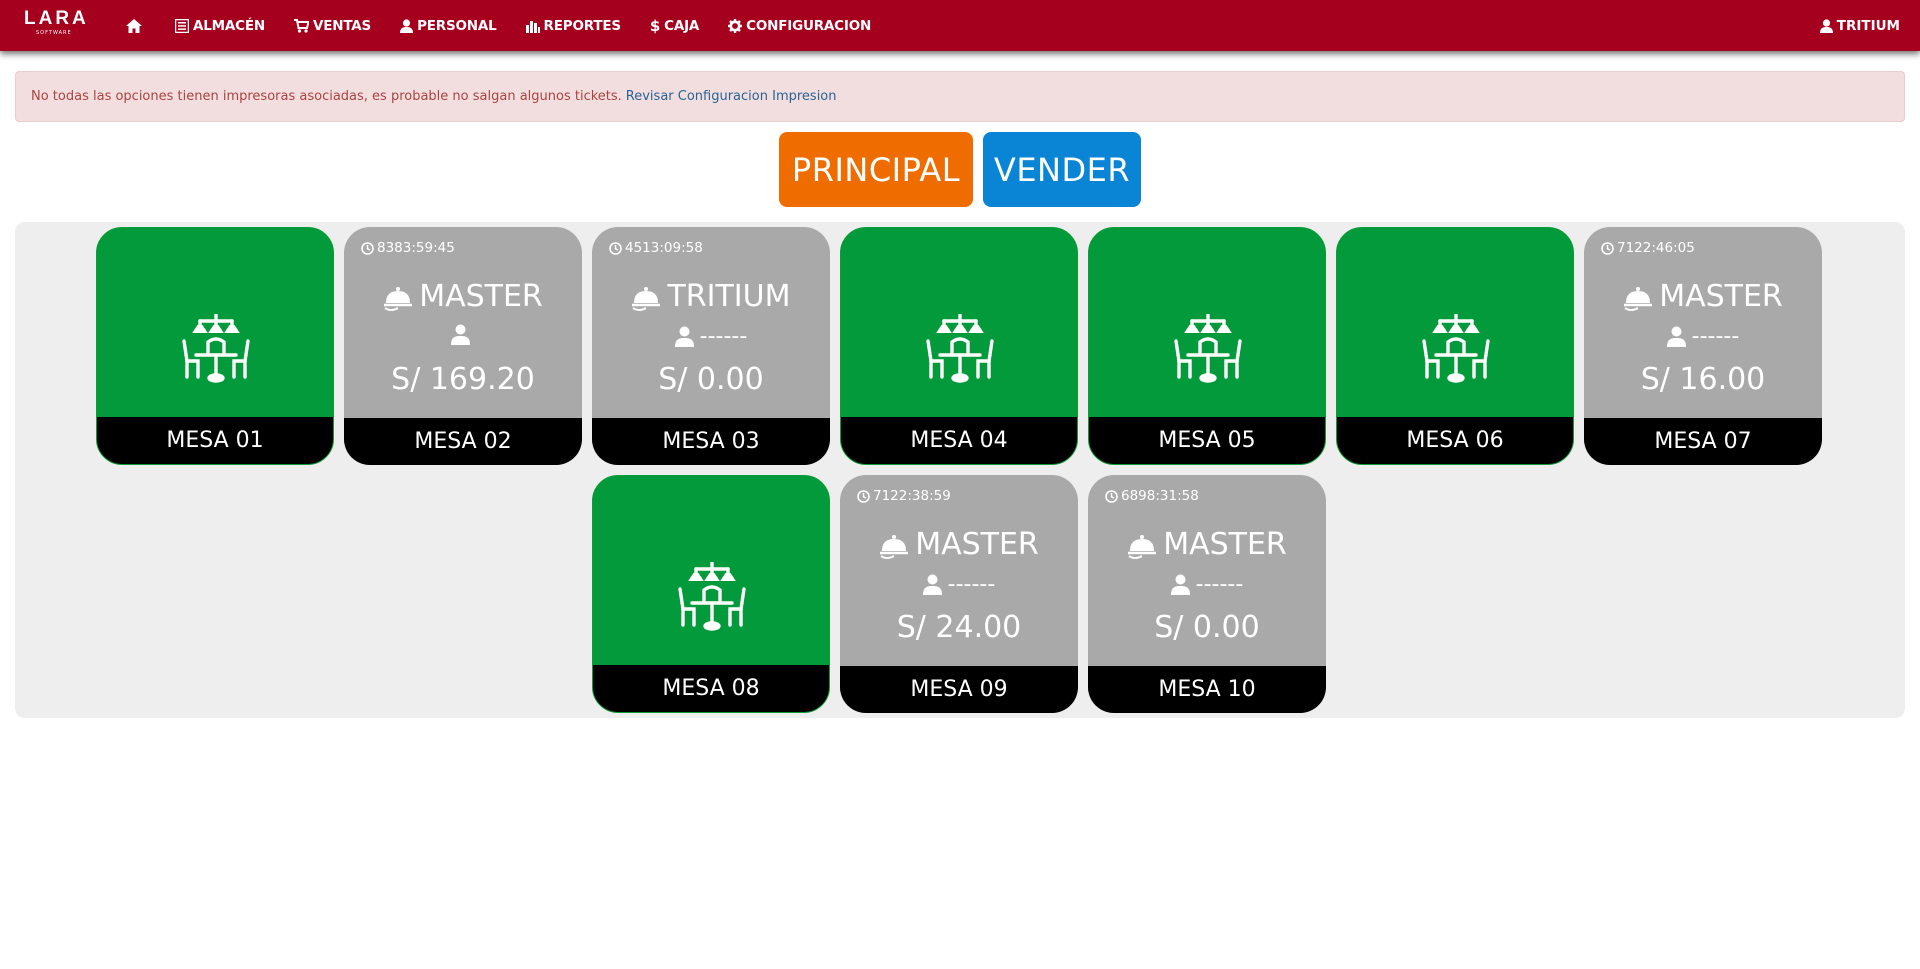  I want to click on table-timer: 7122:38:59, so click(904, 496).